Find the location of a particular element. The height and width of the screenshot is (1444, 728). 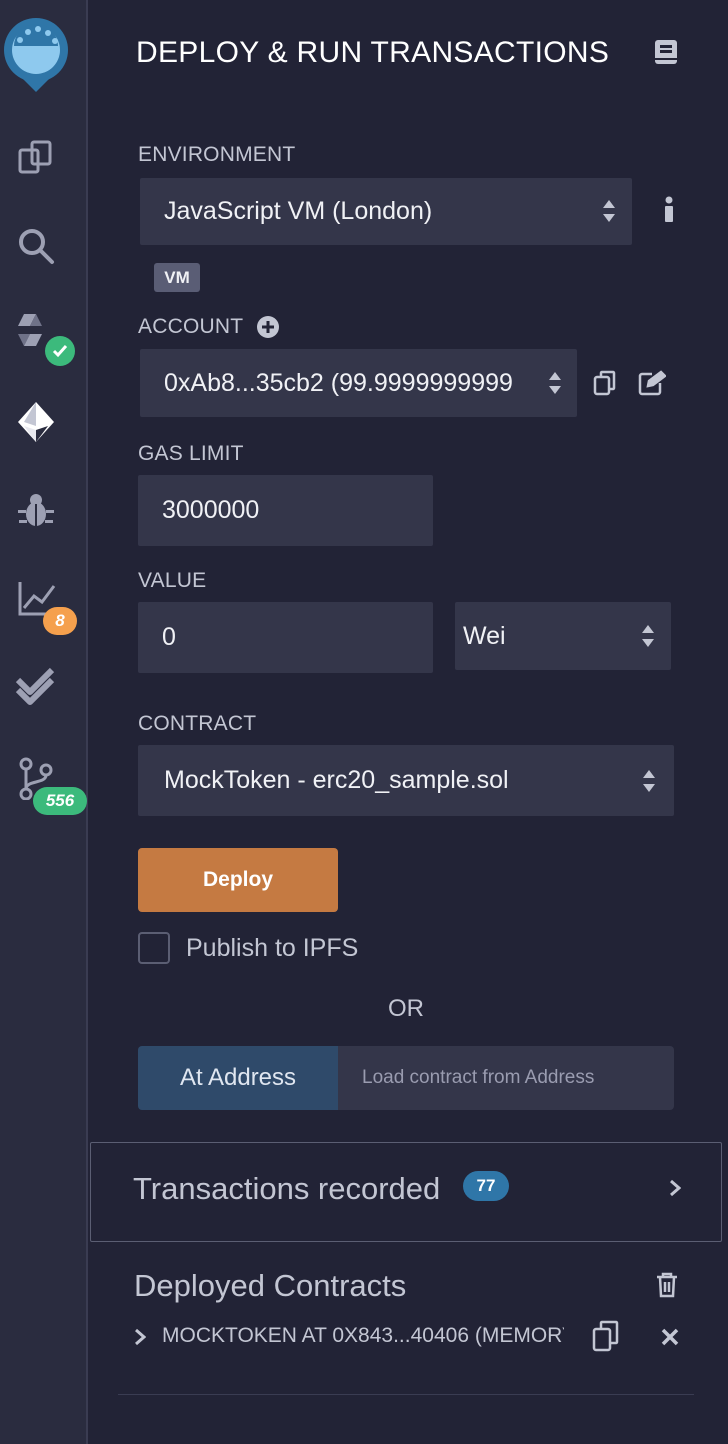

trash-icon is located at coordinates (667, 1287).